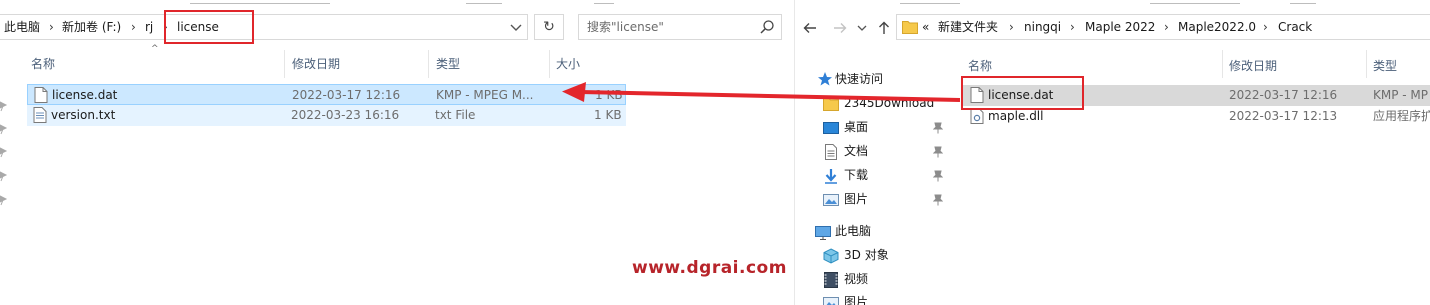  Describe the element at coordinates (709, 268) in the screenshot. I see `watermark-text: www.dgrai.com` at that location.